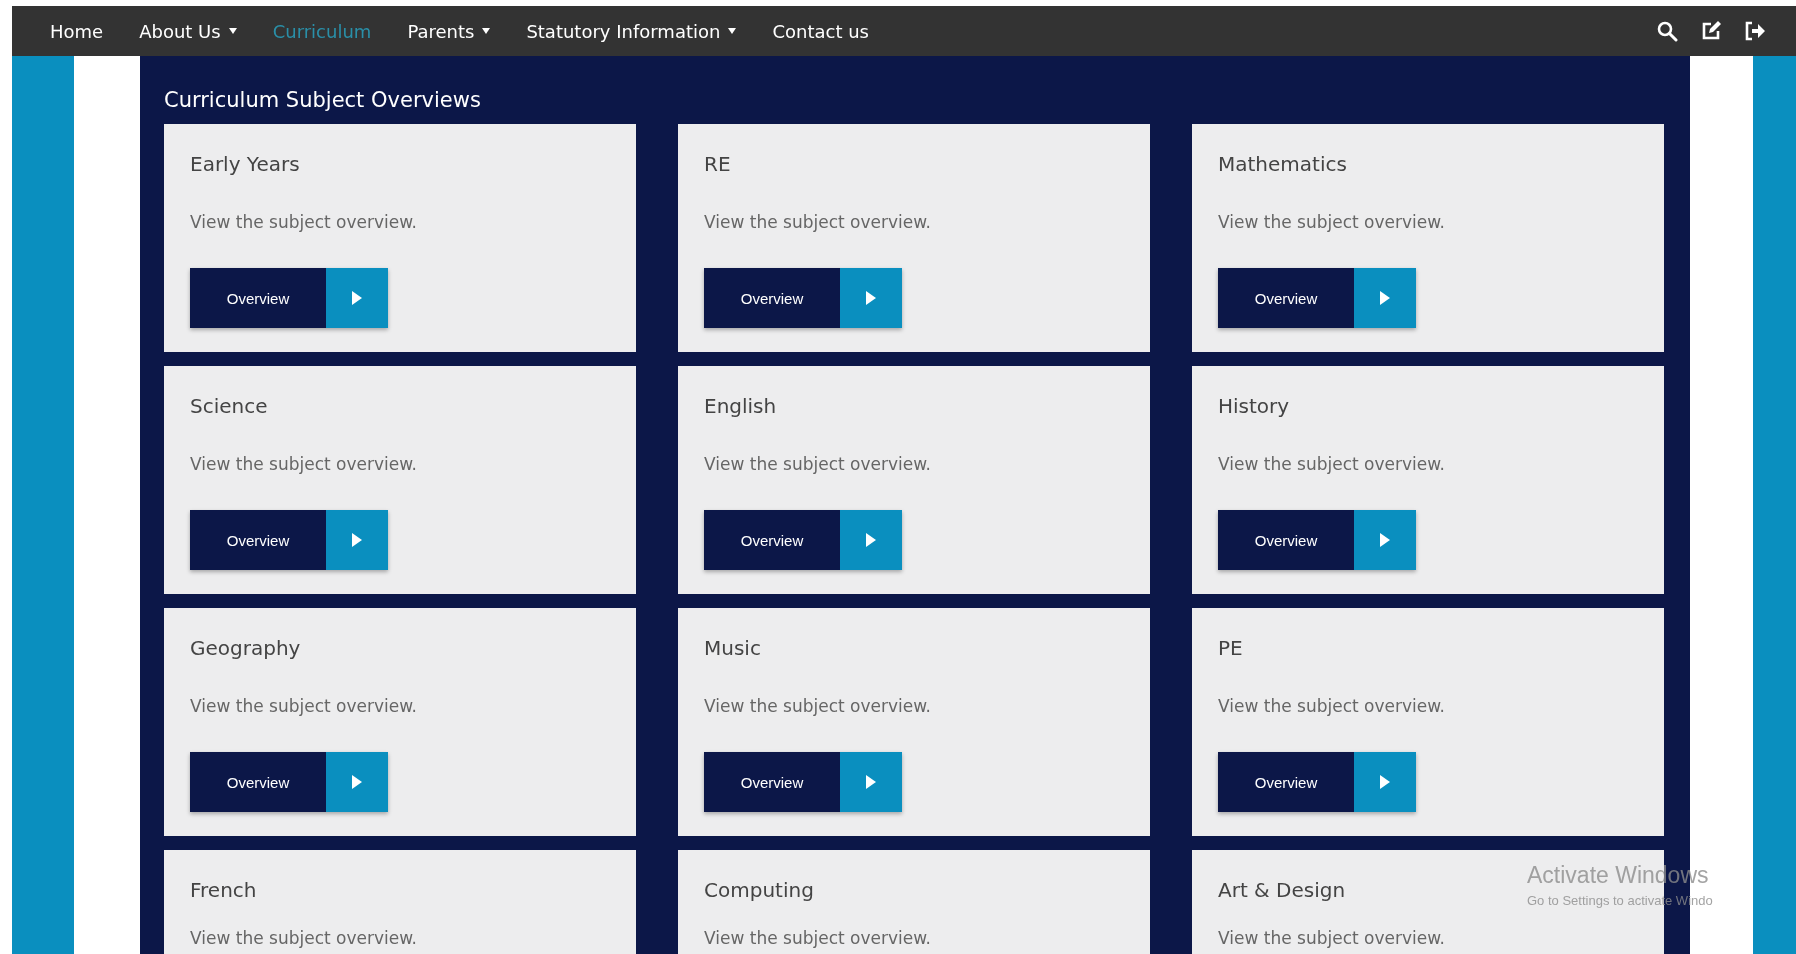 The width and height of the screenshot is (1796, 954). I want to click on card-title: Music, so click(732, 648).